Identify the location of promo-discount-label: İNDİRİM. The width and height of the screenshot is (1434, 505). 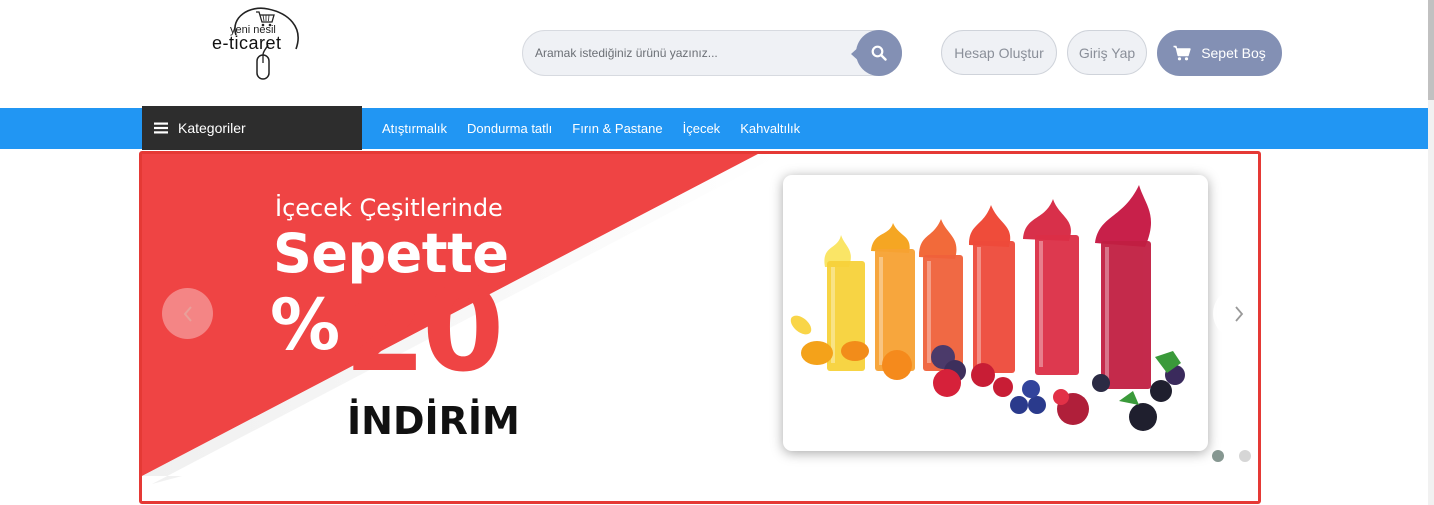
(433, 421).